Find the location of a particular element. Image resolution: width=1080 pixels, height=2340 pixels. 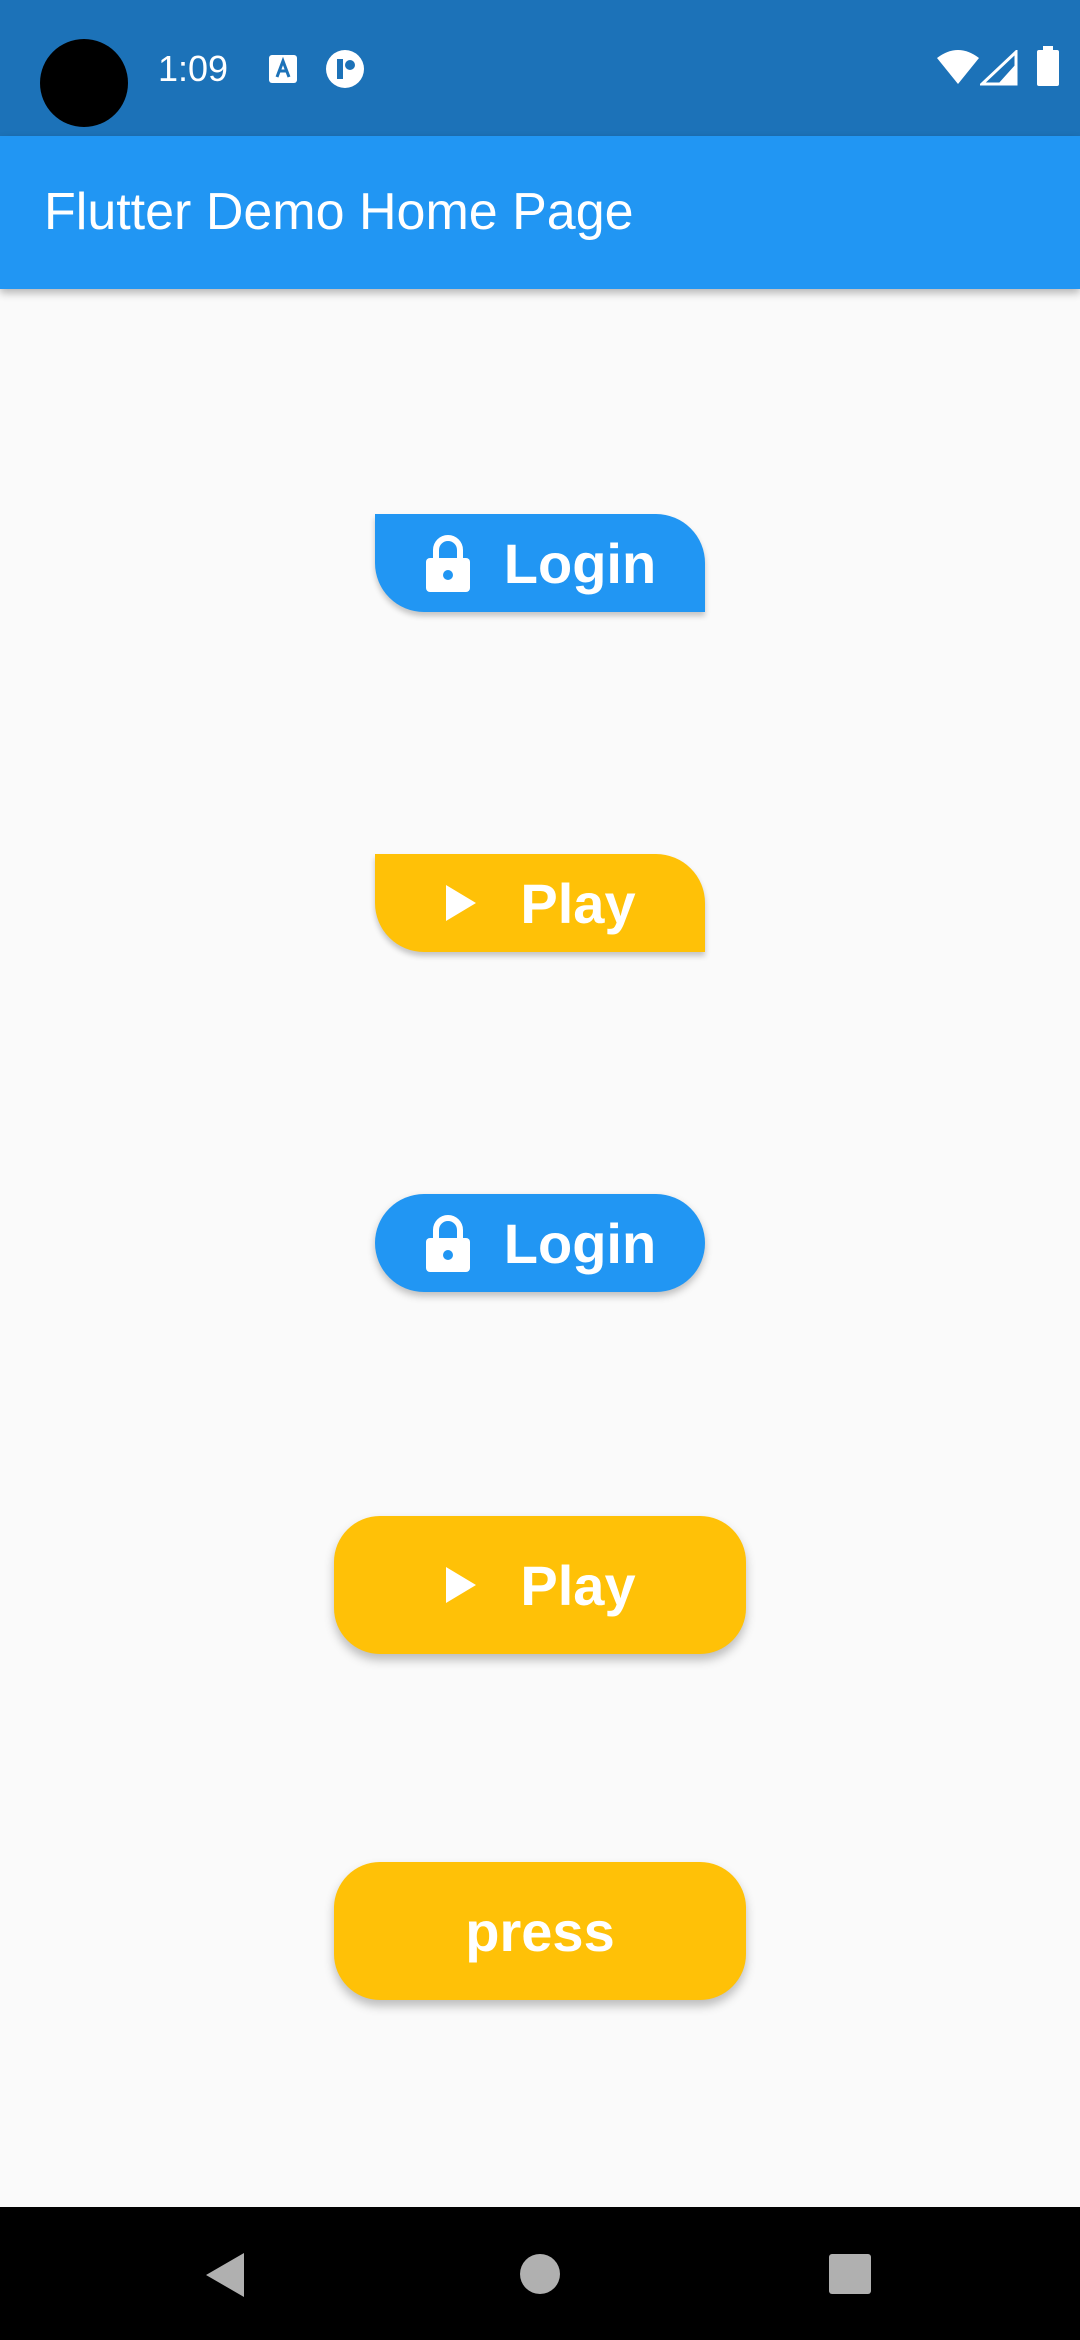

press-label: press is located at coordinates (540, 1931).